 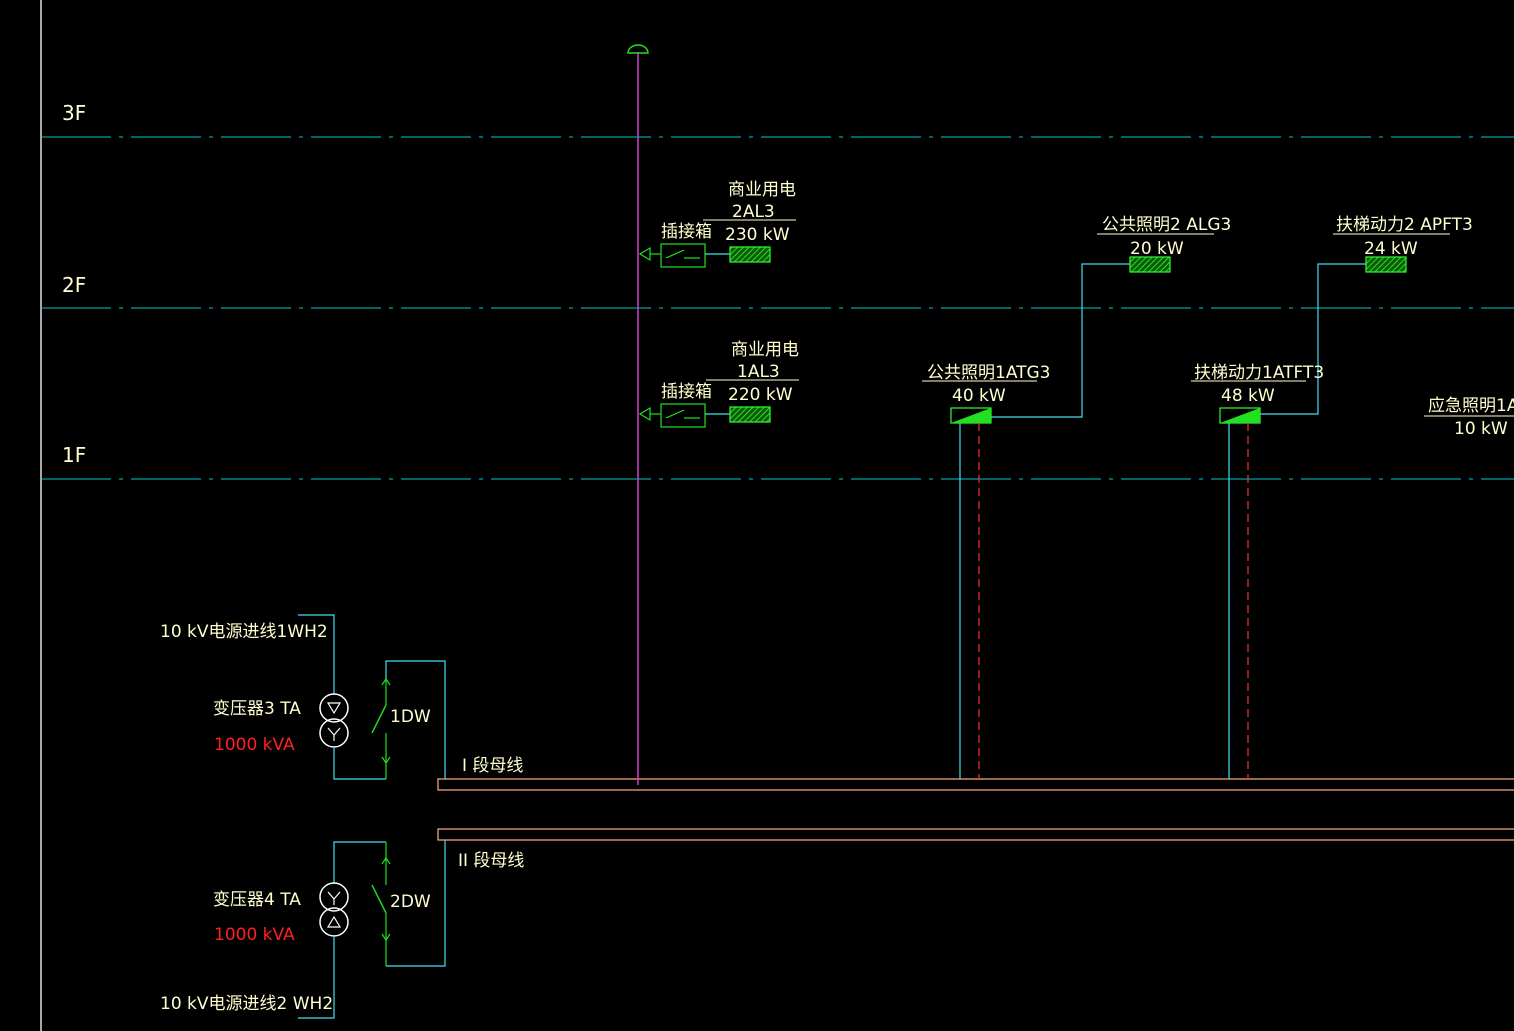 I want to click on incomer-1-label: 10 kV电源进线1WH2, so click(x=244, y=632).